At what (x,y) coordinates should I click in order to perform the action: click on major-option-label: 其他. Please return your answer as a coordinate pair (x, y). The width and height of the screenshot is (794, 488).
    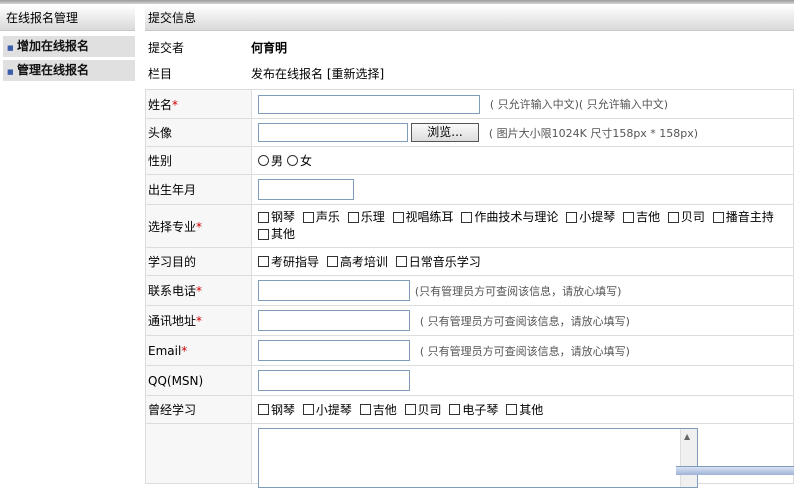
    Looking at the image, I should click on (283, 234).